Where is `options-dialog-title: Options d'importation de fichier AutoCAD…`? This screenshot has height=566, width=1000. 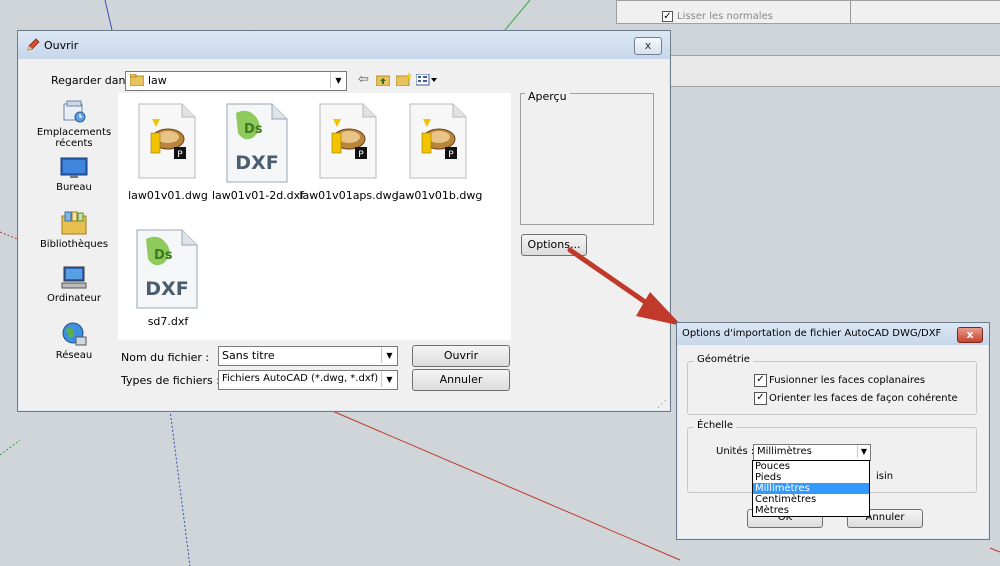
options-dialog-title: Options d'importation de fichier AutoCAD… is located at coordinates (812, 333).